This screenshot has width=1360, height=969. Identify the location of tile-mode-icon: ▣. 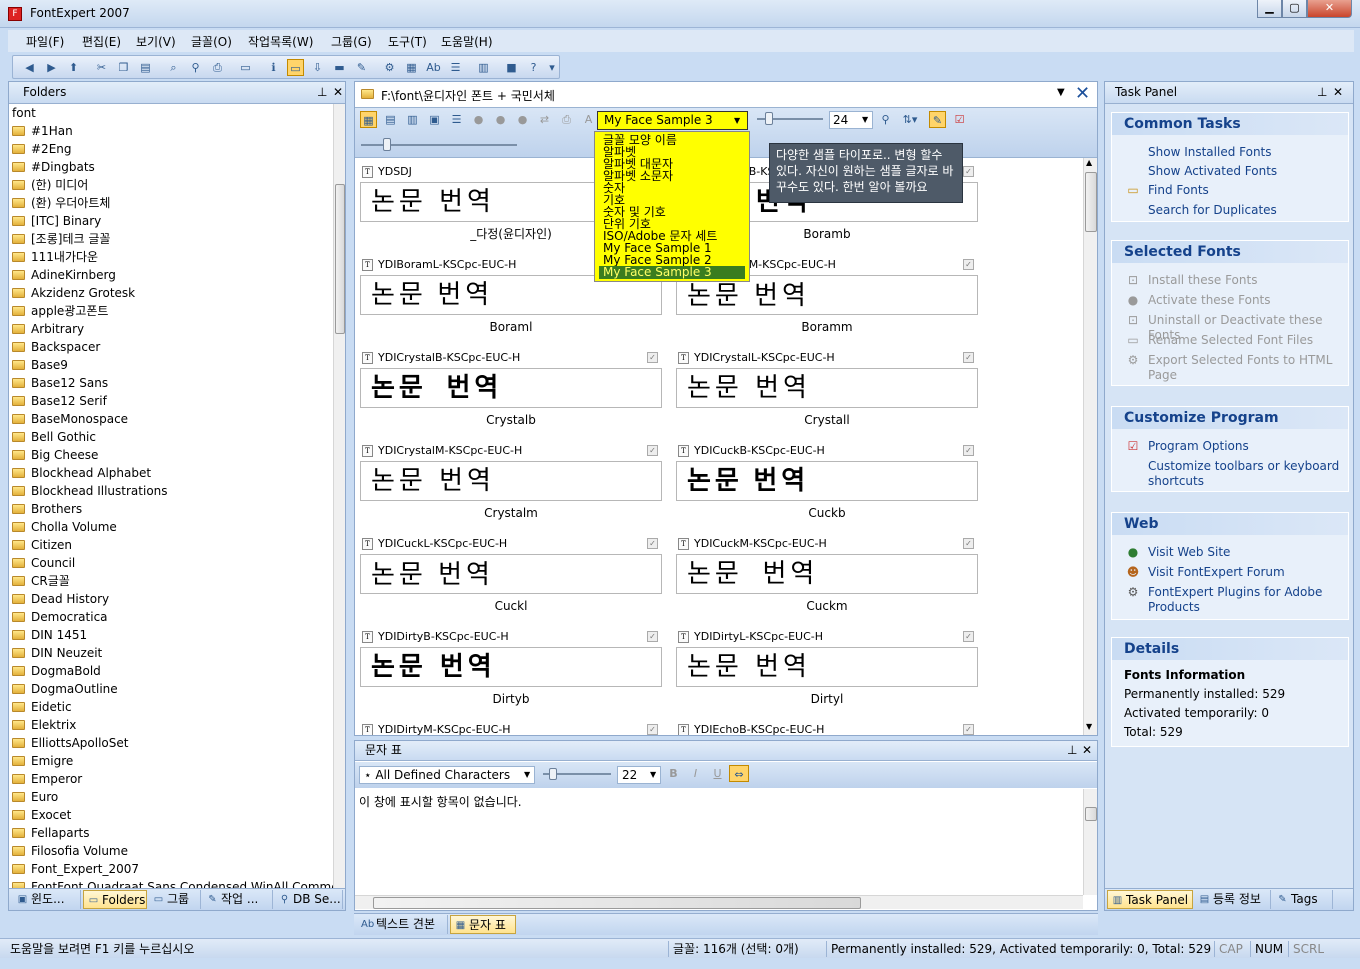
(434, 119).